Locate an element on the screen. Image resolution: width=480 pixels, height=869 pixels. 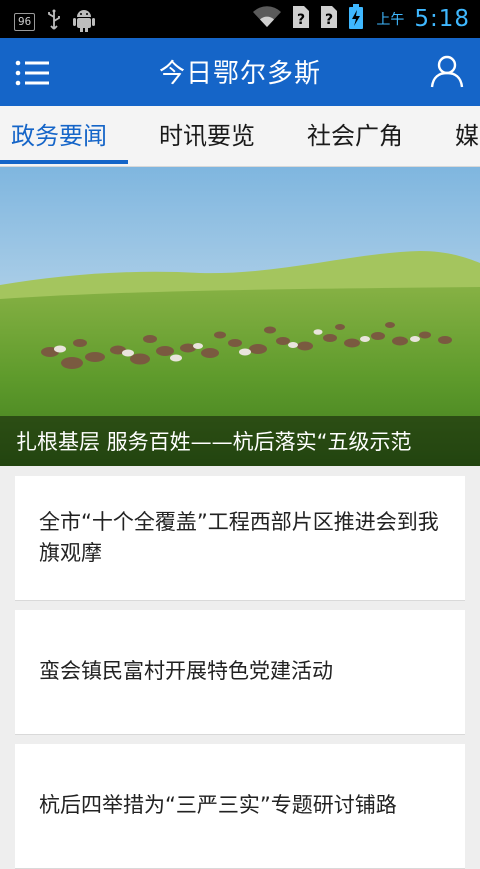
news-card: 全市“十个全覆盖”工程西部片区推进会到我旗观摩 is located at coordinates (240, 538).